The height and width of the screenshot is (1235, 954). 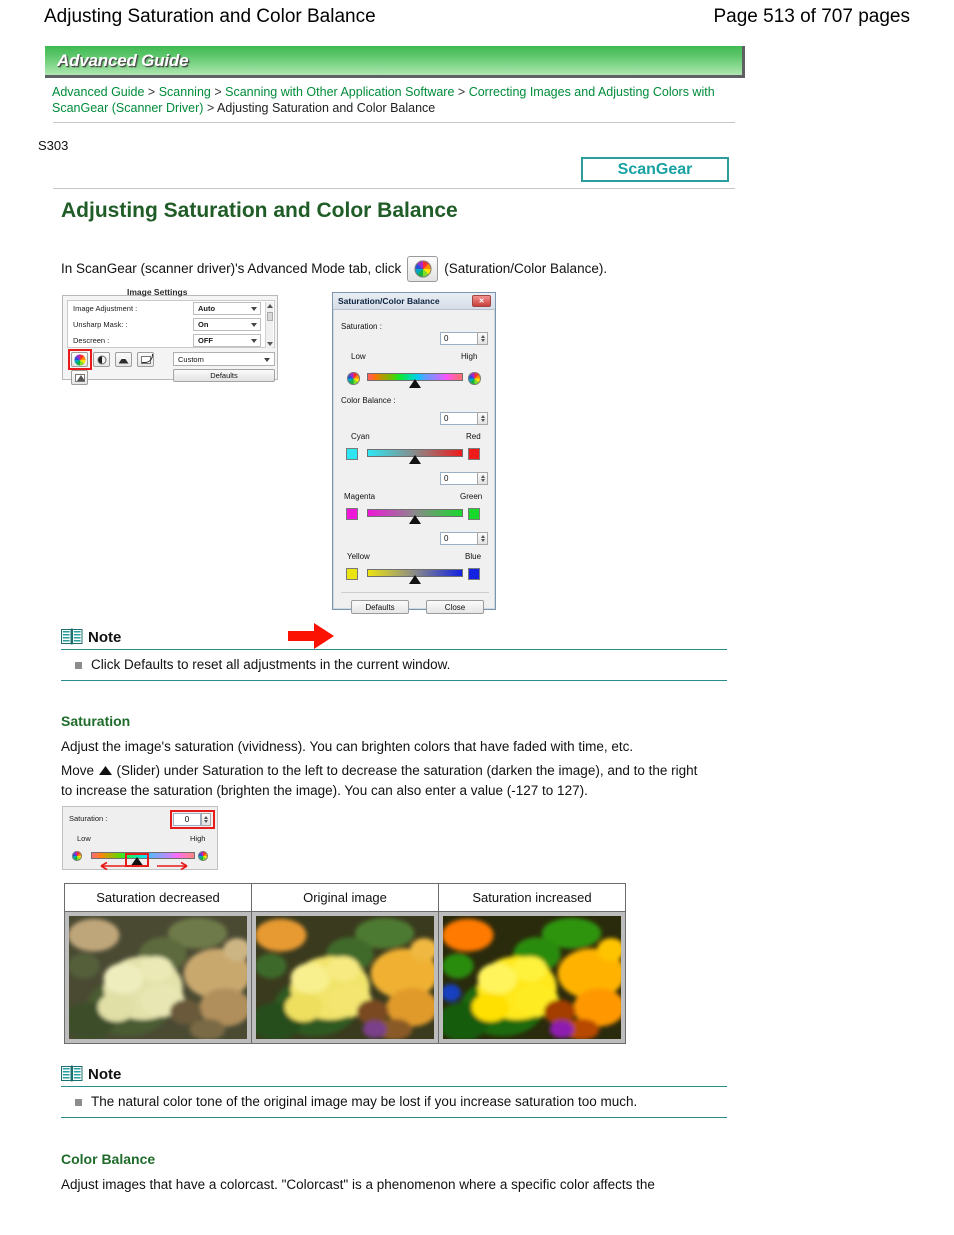 I want to click on scroll-up-icon, so click(x=270, y=306).